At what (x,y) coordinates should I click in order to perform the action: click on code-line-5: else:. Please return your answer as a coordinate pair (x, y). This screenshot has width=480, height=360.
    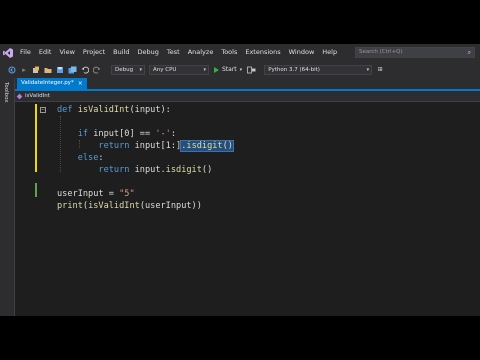
    Looking at the image, I should click on (90, 158).